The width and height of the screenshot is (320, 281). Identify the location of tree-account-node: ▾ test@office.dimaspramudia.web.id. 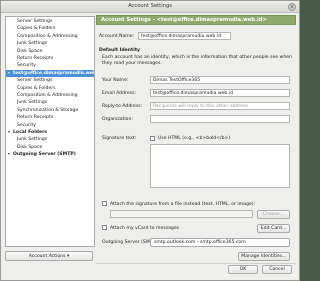
(50, 73).